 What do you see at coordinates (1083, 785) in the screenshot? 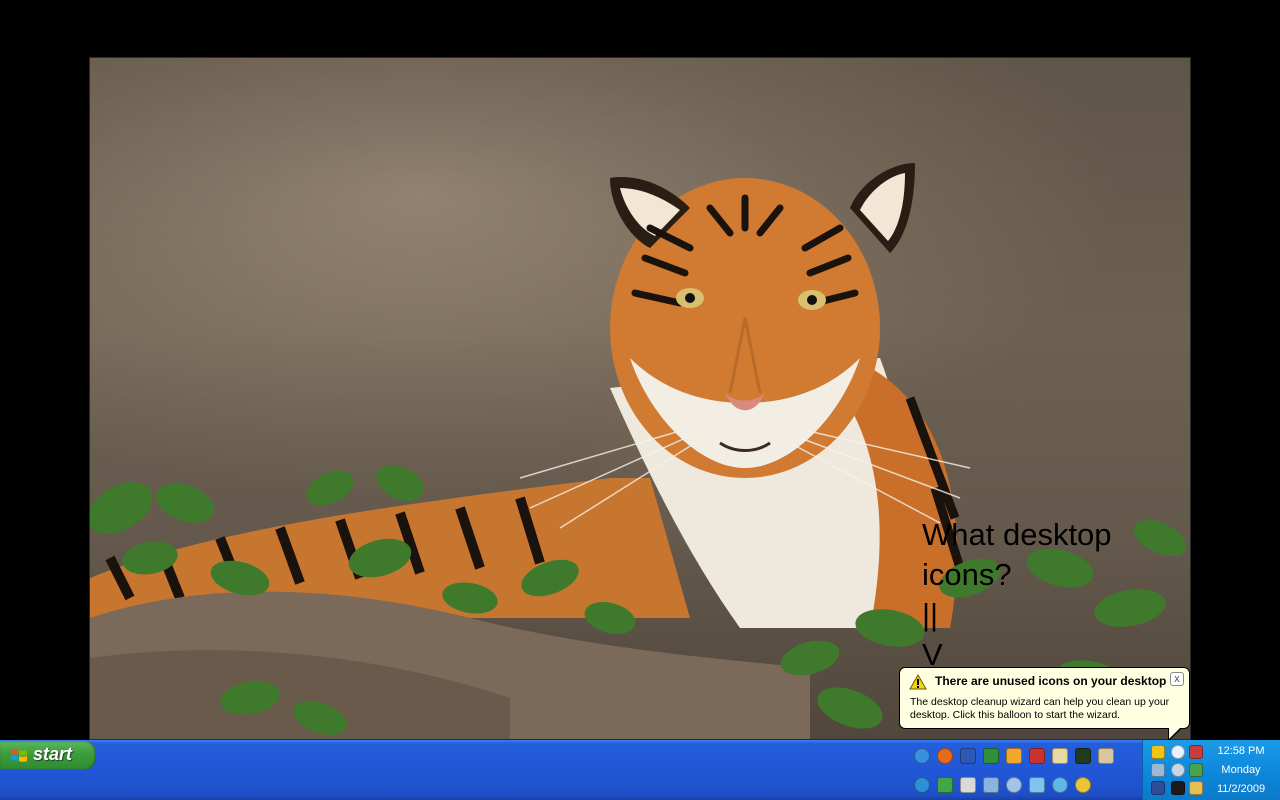
I see `chrome-icon` at bounding box center [1083, 785].